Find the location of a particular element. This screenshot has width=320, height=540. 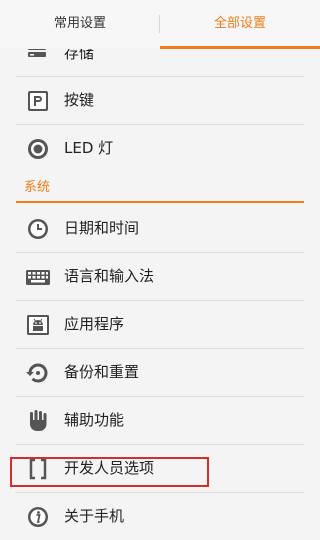

settings-item-led: LED 灯 is located at coordinates (160, 148).